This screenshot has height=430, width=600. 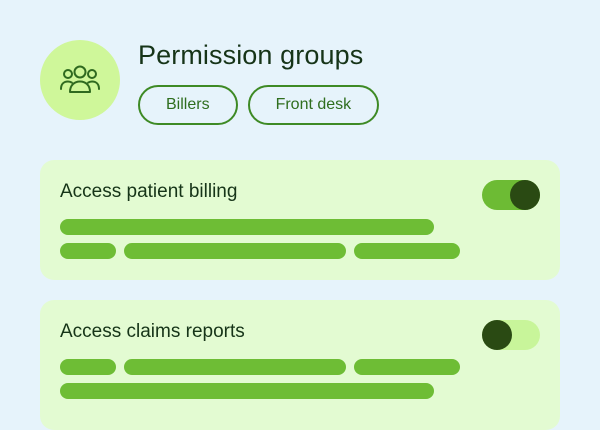 What do you see at coordinates (152, 331) in the screenshot?
I see `permission-label: Access claims reports` at bounding box center [152, 331].